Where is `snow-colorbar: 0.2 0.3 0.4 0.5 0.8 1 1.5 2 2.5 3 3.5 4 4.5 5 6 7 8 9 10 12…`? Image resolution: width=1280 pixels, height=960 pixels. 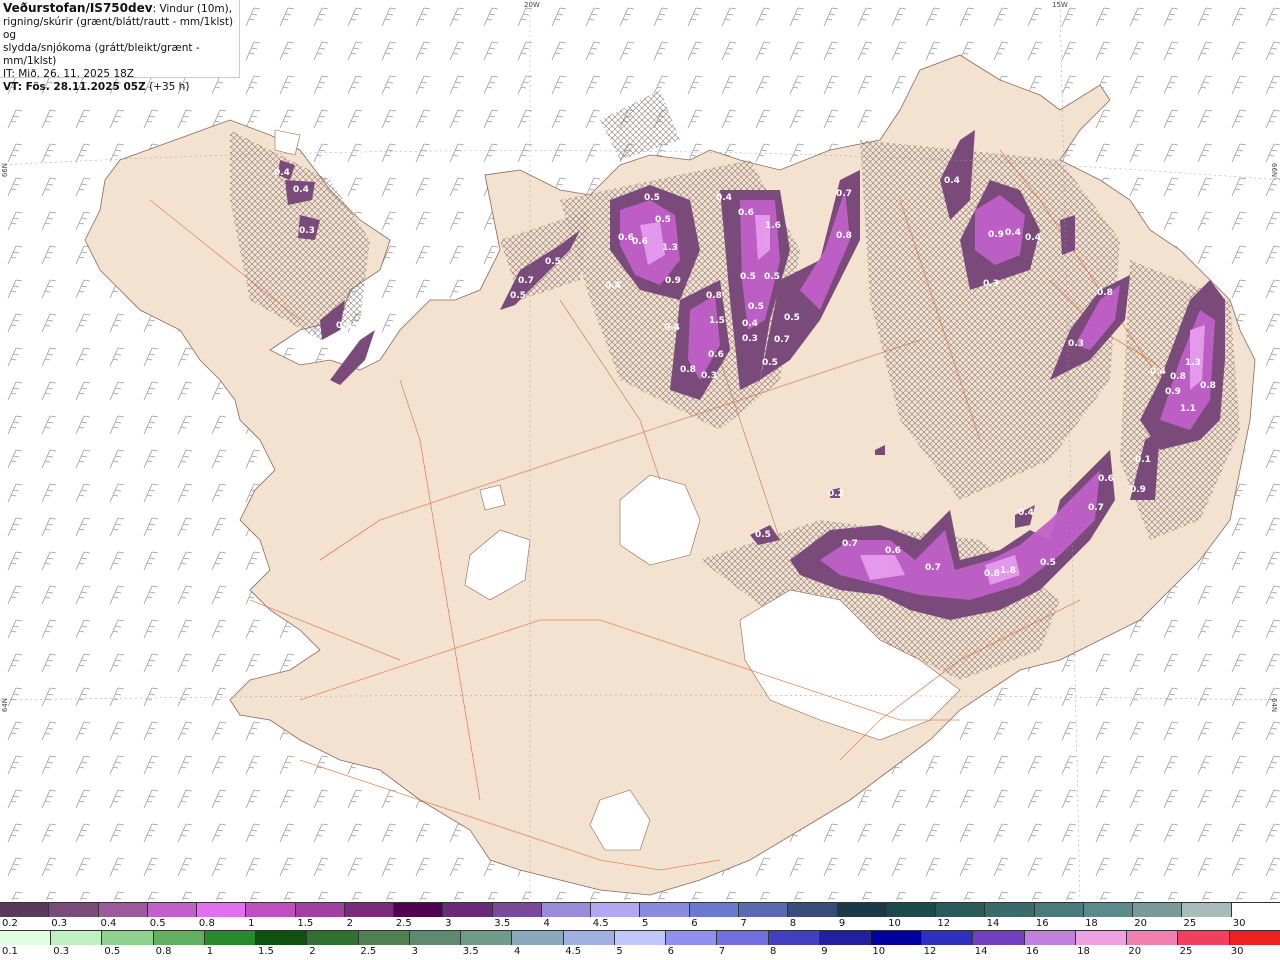 snow-colorbar: 0.2 0.3 0.4 0.5 0.8 1 1.5 2 2.5 3 3.5 4 4.5 5 6 7 8 9 10 12… is located at coordinates (640, 917).